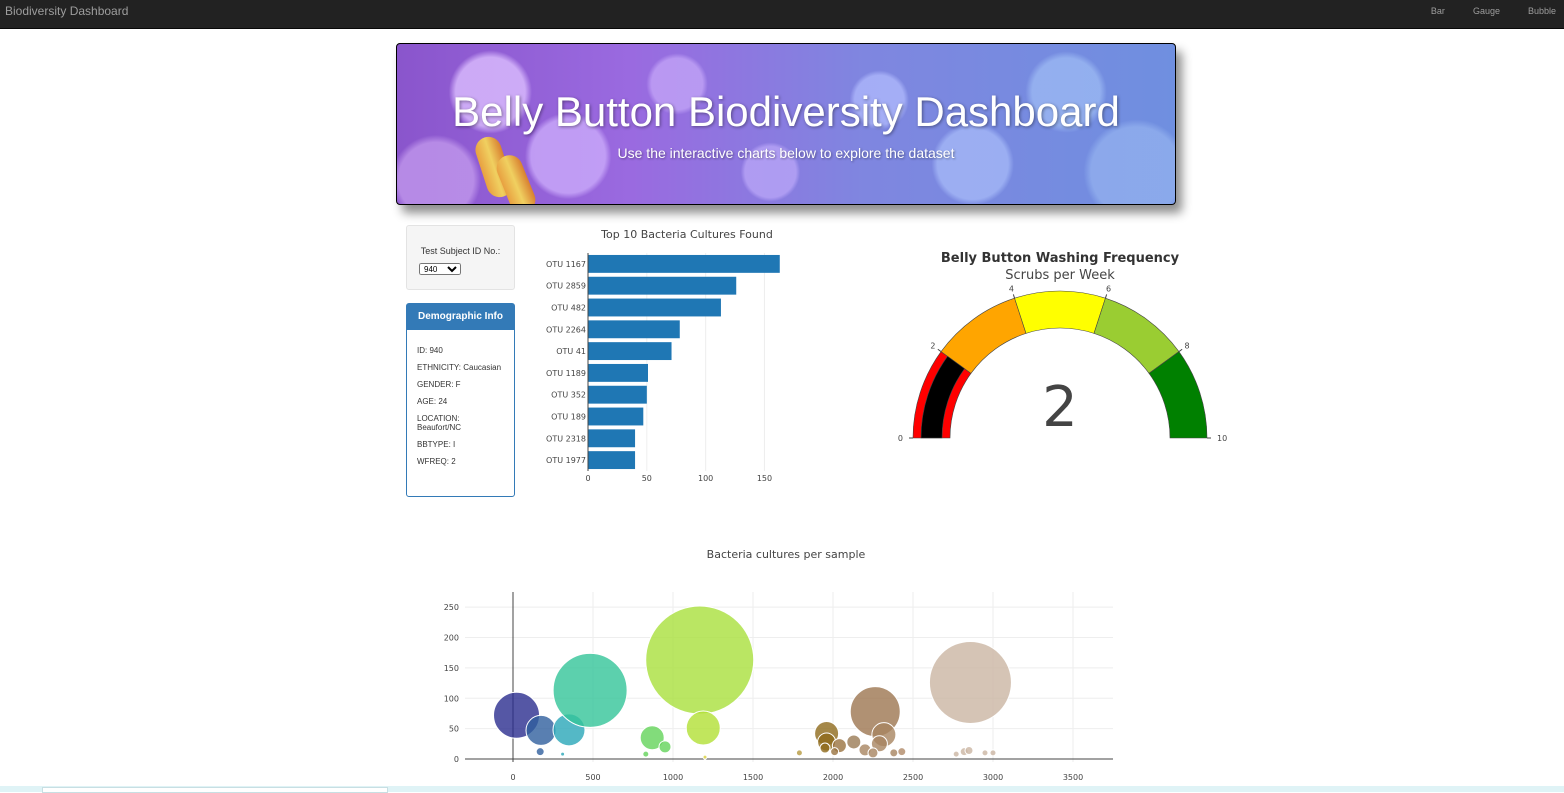  I want to click on gauge-subtitle: Scrubs per Week, so click(1060, 275).